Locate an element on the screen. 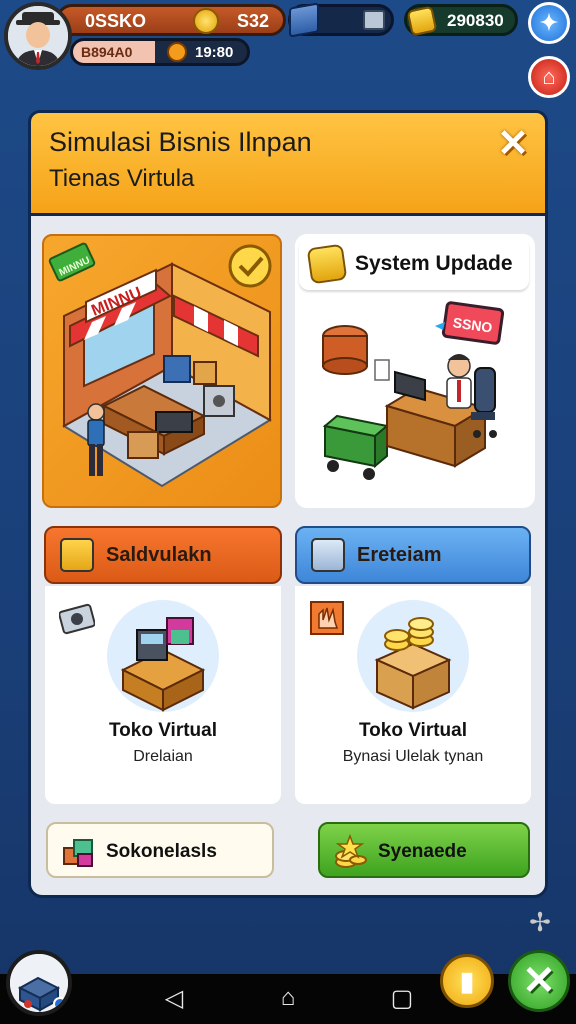 Image resolution: width=576 pixels, height=1024 pixels. truck-icon is located at coordinates (39, 983).